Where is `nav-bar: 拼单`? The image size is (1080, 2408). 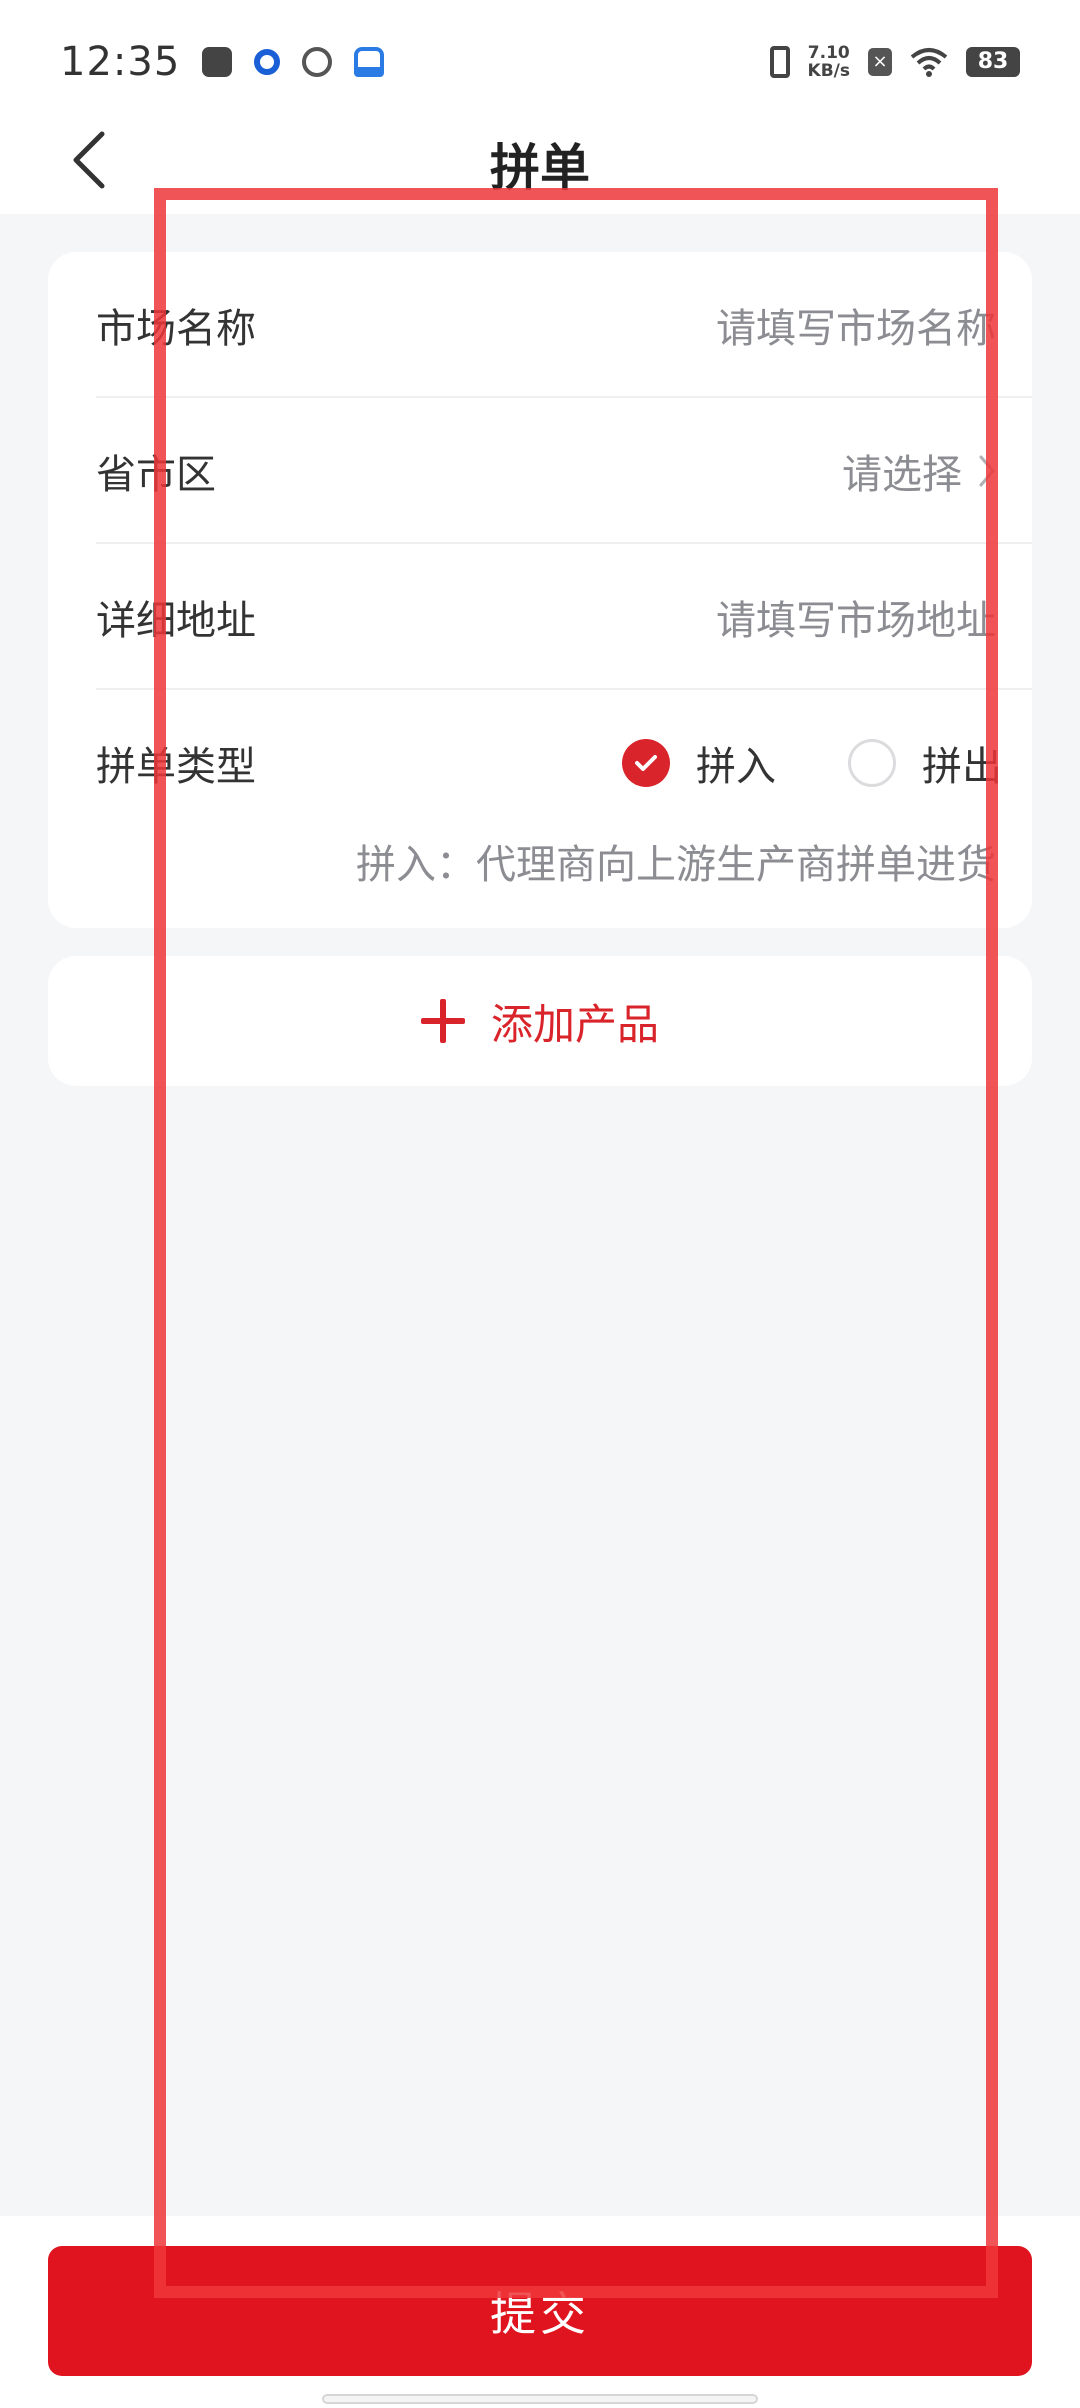 nav-bar: 拼单 is located at coordinates (540, 162).